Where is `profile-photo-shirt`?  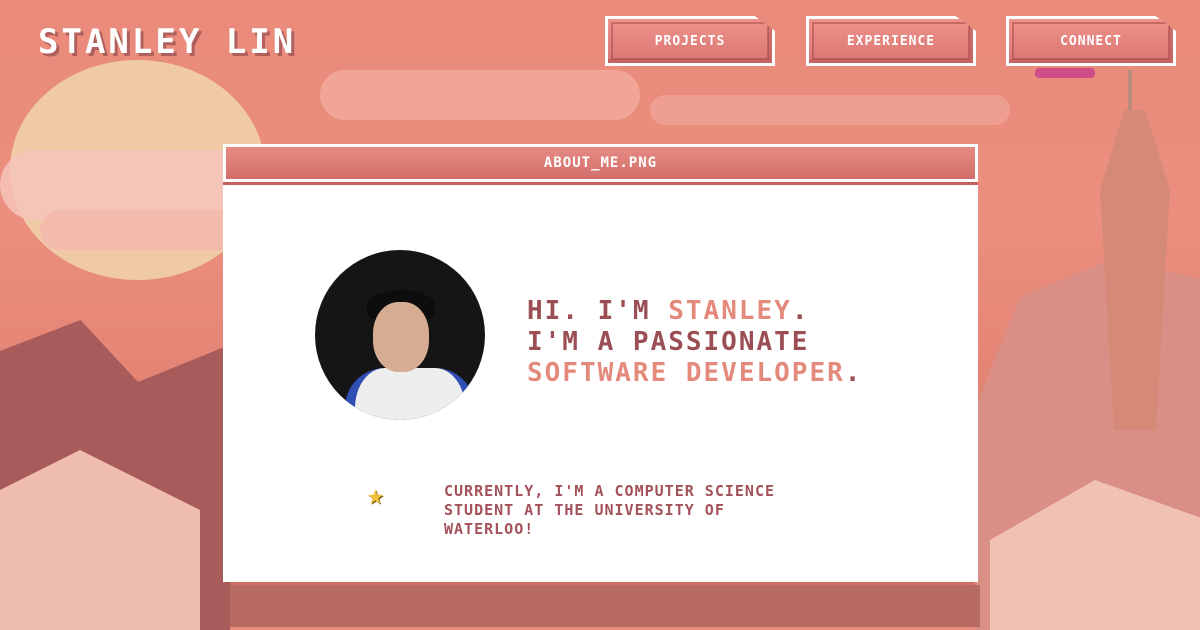
profile-photo-shirt is located at coordinates (410, 394).